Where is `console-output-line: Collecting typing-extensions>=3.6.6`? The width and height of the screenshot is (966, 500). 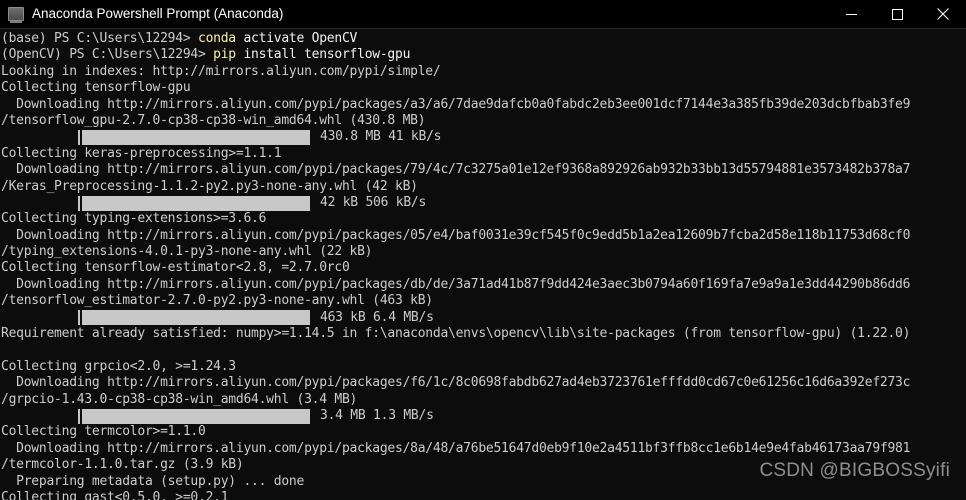 console-output-line: Collecting typing-extensions>=3.6.6 is located at coordinates (134, 219).